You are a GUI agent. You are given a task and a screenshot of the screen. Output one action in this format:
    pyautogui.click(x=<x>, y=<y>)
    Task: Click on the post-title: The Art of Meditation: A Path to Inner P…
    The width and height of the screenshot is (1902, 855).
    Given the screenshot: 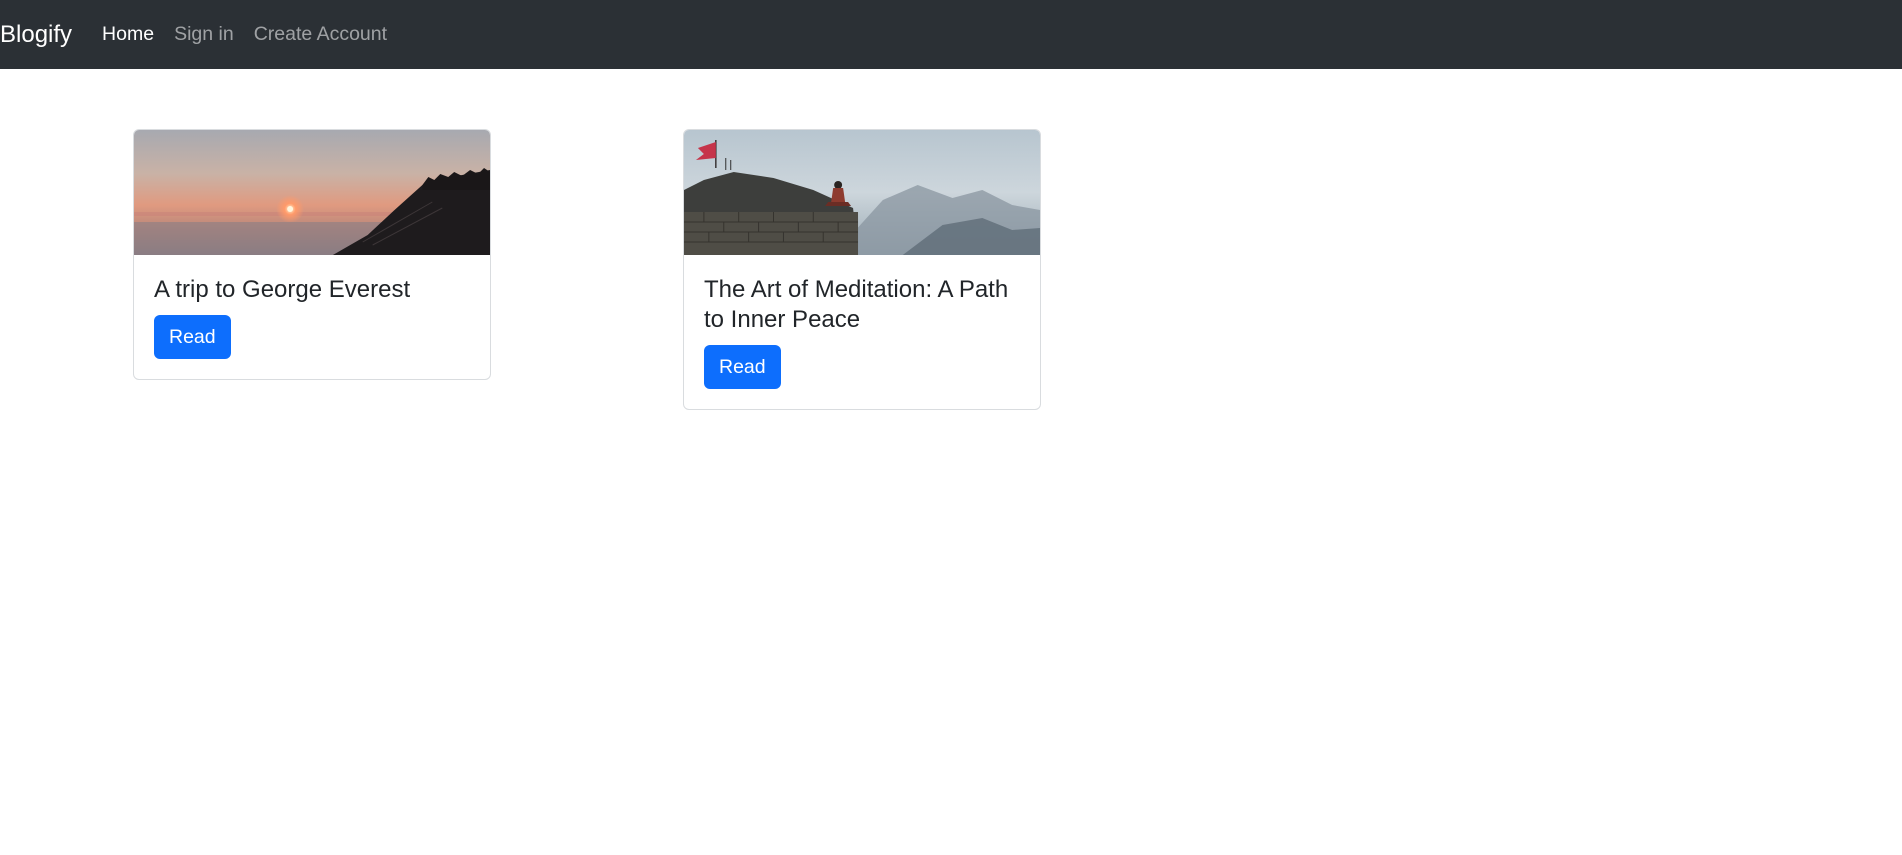 What is the action you would take?
    pyautogui.click(x=856, y=304)
    